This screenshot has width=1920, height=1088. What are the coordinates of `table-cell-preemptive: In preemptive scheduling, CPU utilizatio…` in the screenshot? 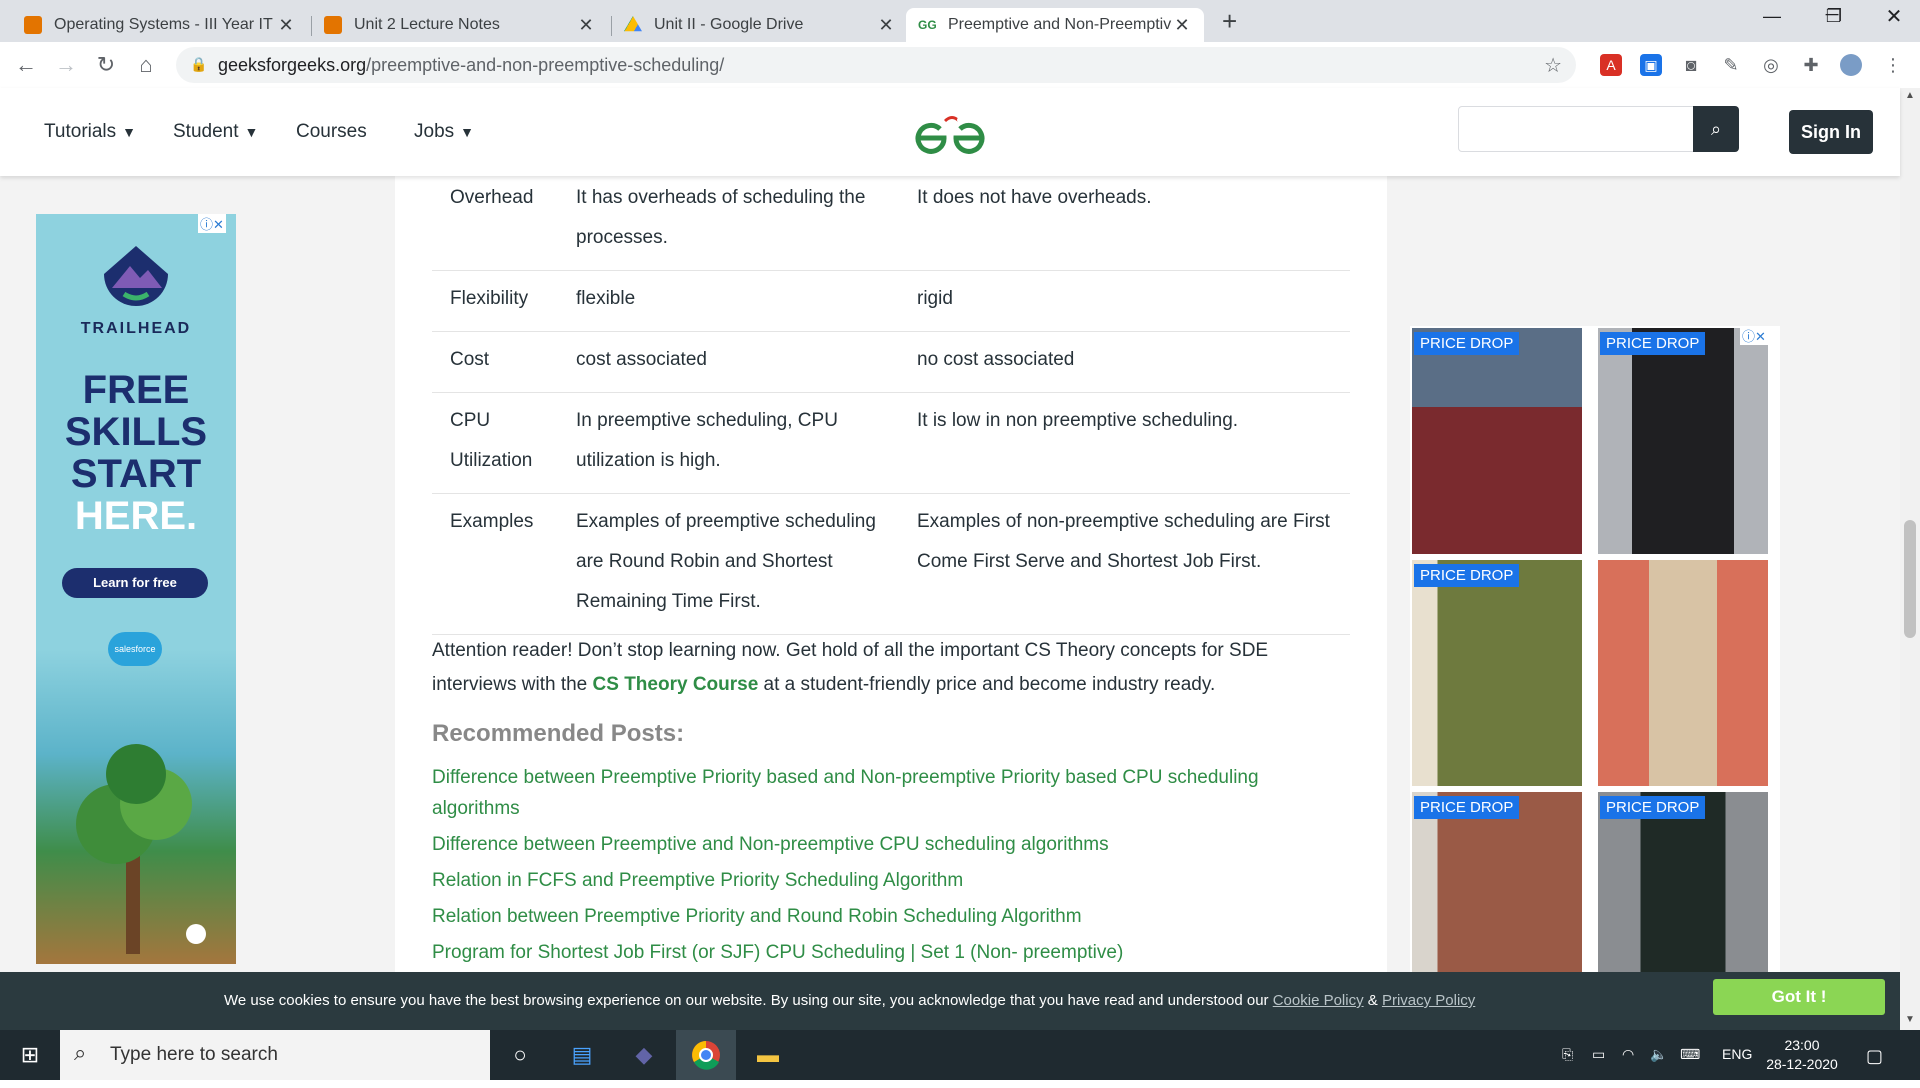 It's located at (728, 443).